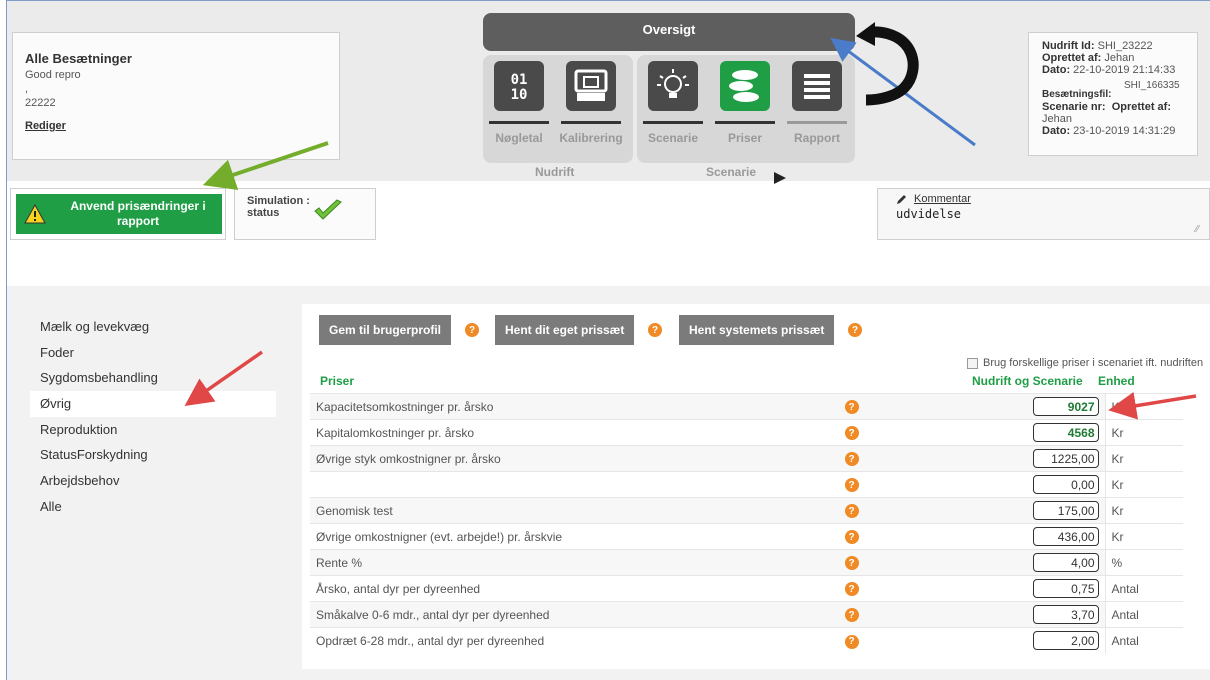 This screenshot has height=680, width=1210. What do you see at coordinates (1124, 70) in the screenshot?
I see `date: 22-10-2019 21:14:33` at bounding box center [1124, 70].